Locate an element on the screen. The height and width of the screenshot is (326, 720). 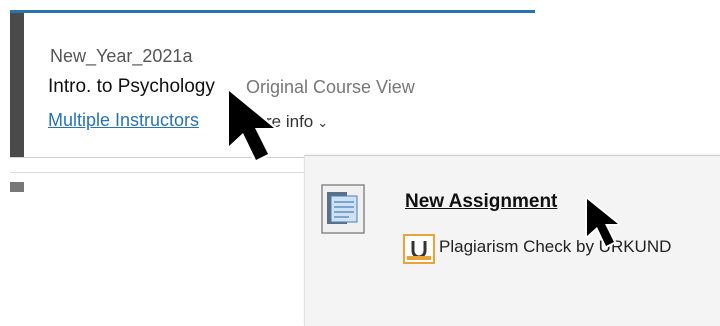
chevron-down-icon: ⌄ is located at coordinates (323, 122).